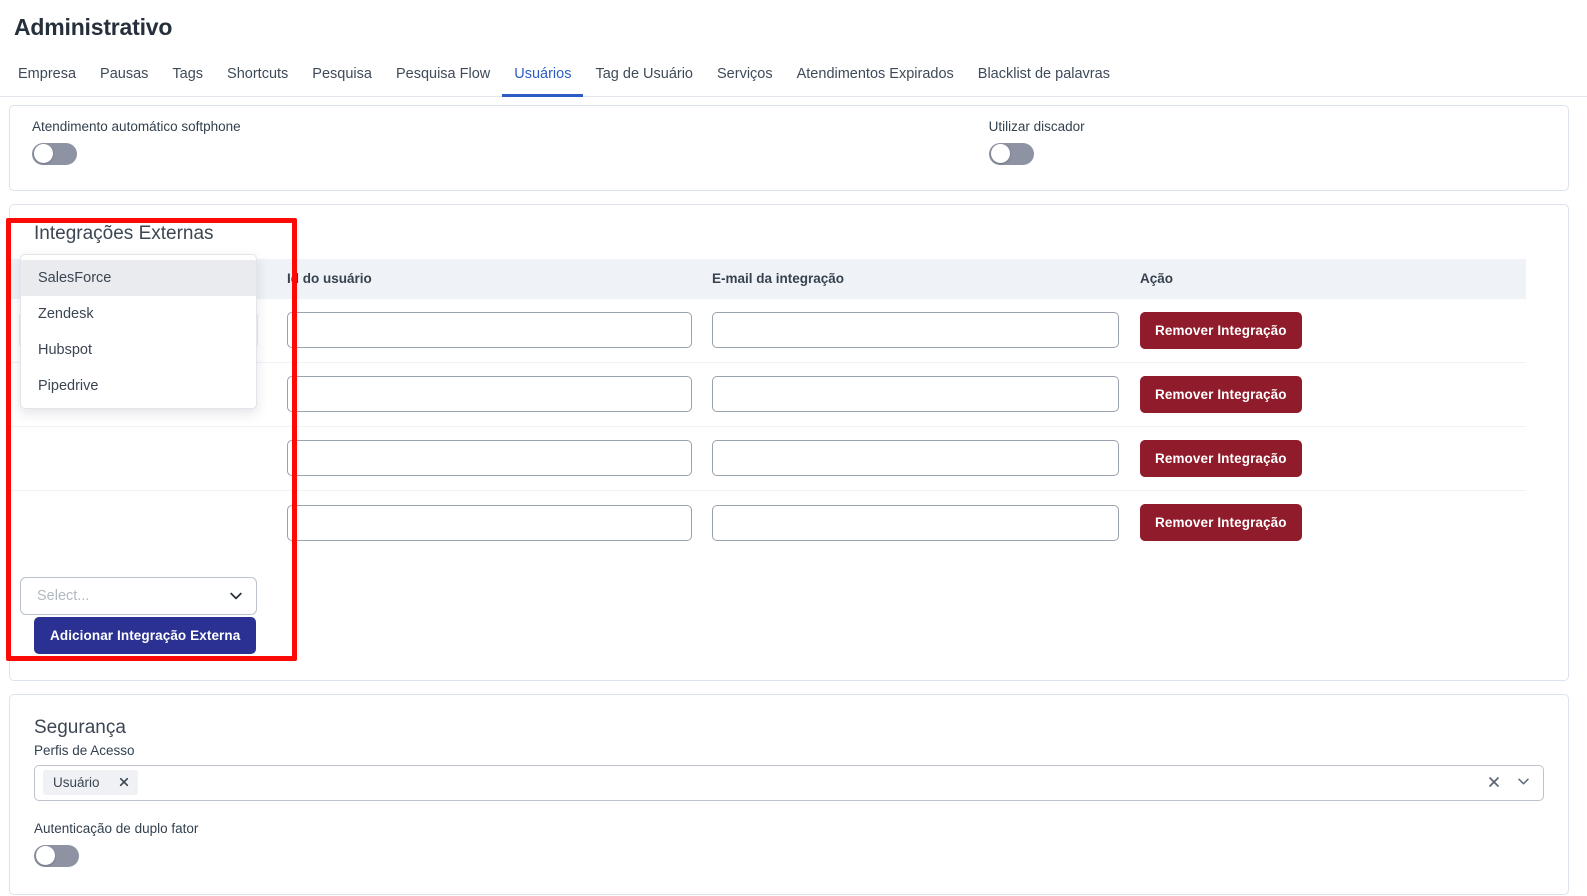 The image size is (1587, 896). What do you see at coordinates (778, 279) in the screenshot?
I see `column-header-email: E-mail da integração` at bounding box center [778, 279].